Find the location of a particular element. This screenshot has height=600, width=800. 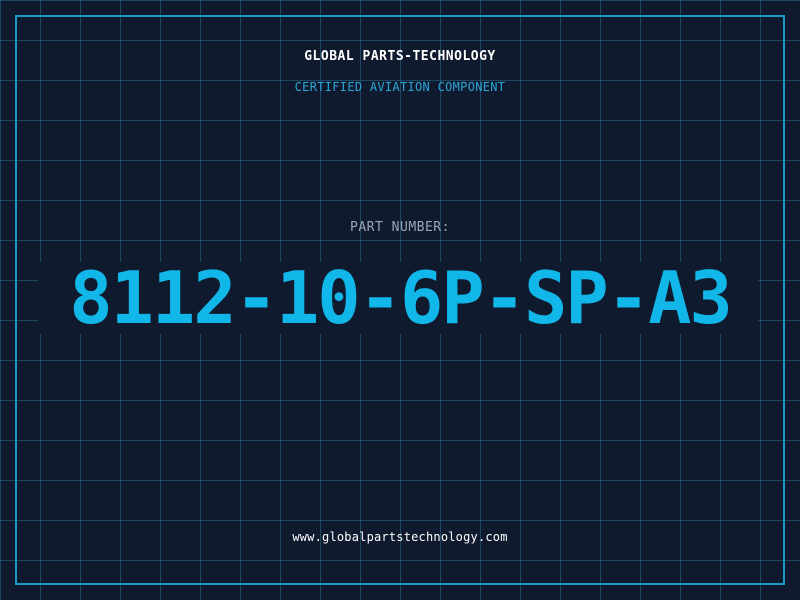

certification-tagline: CERTIFIED AVIATION COMPONENT is located at coordinates (400, 87).